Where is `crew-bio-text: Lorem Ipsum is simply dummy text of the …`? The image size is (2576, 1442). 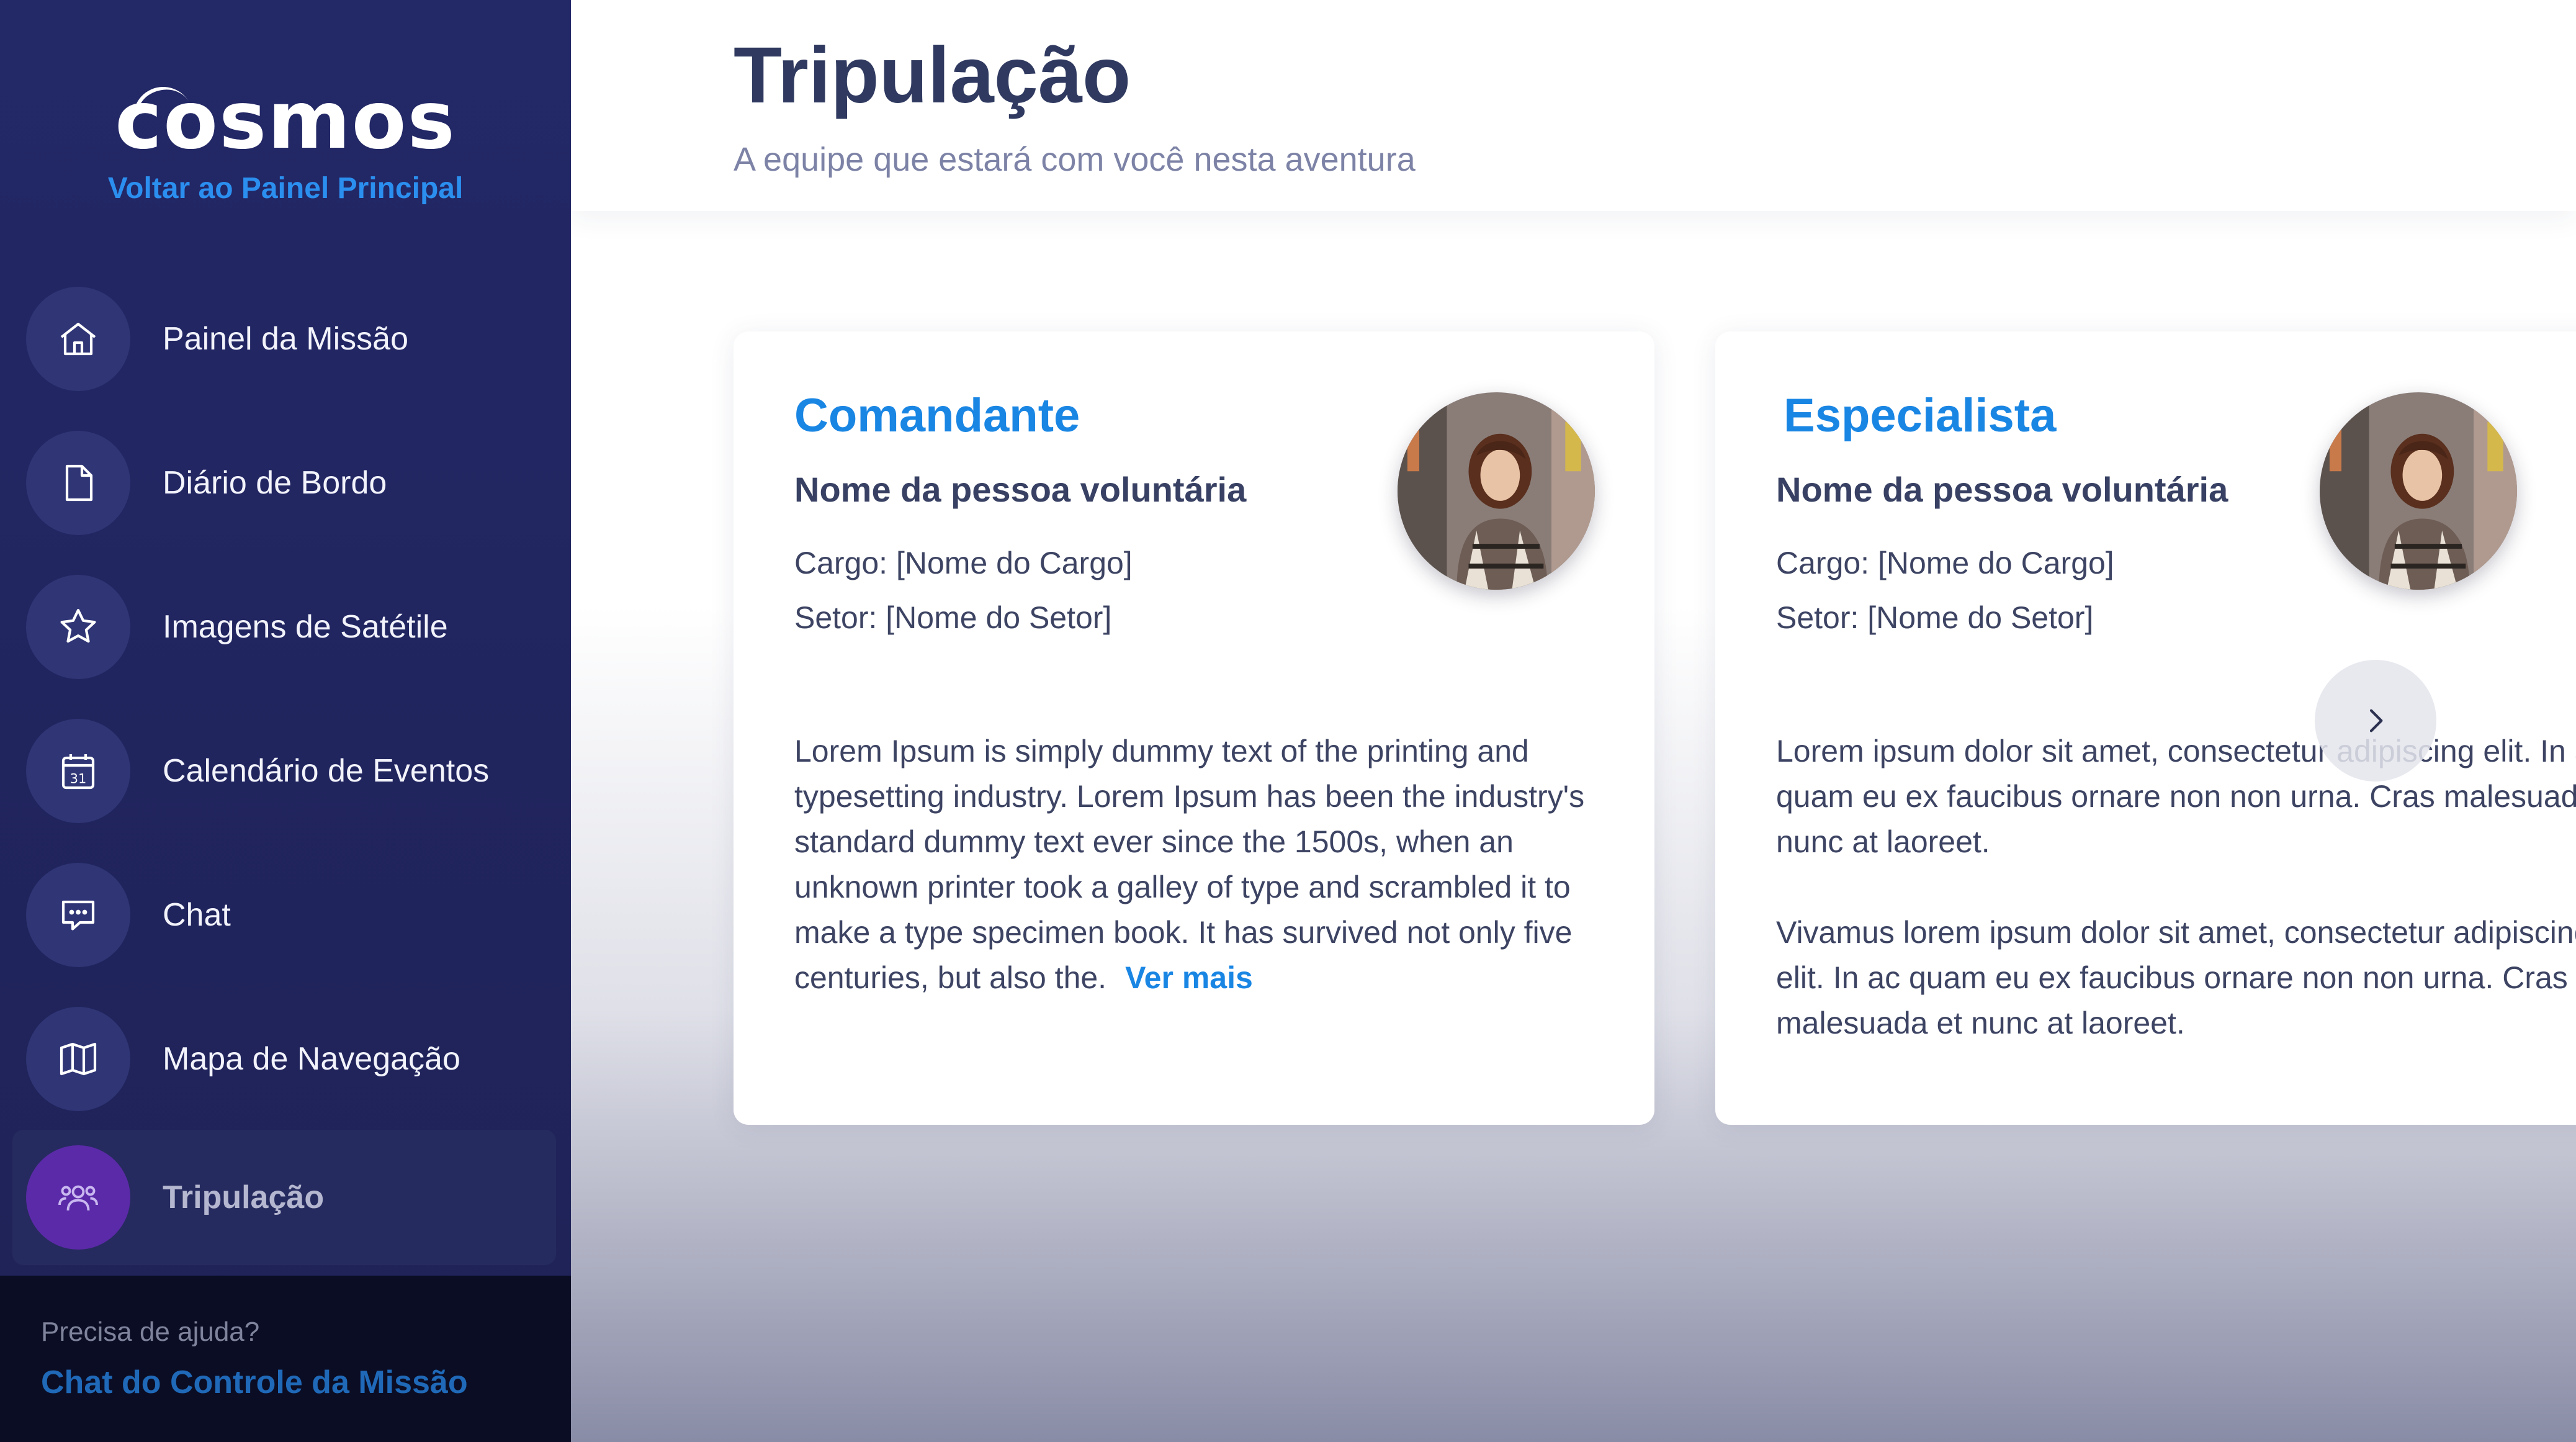
crew-bio-text: Lorem Ipsum is simply dummy text of the … is located at coordinates (1189, 864).